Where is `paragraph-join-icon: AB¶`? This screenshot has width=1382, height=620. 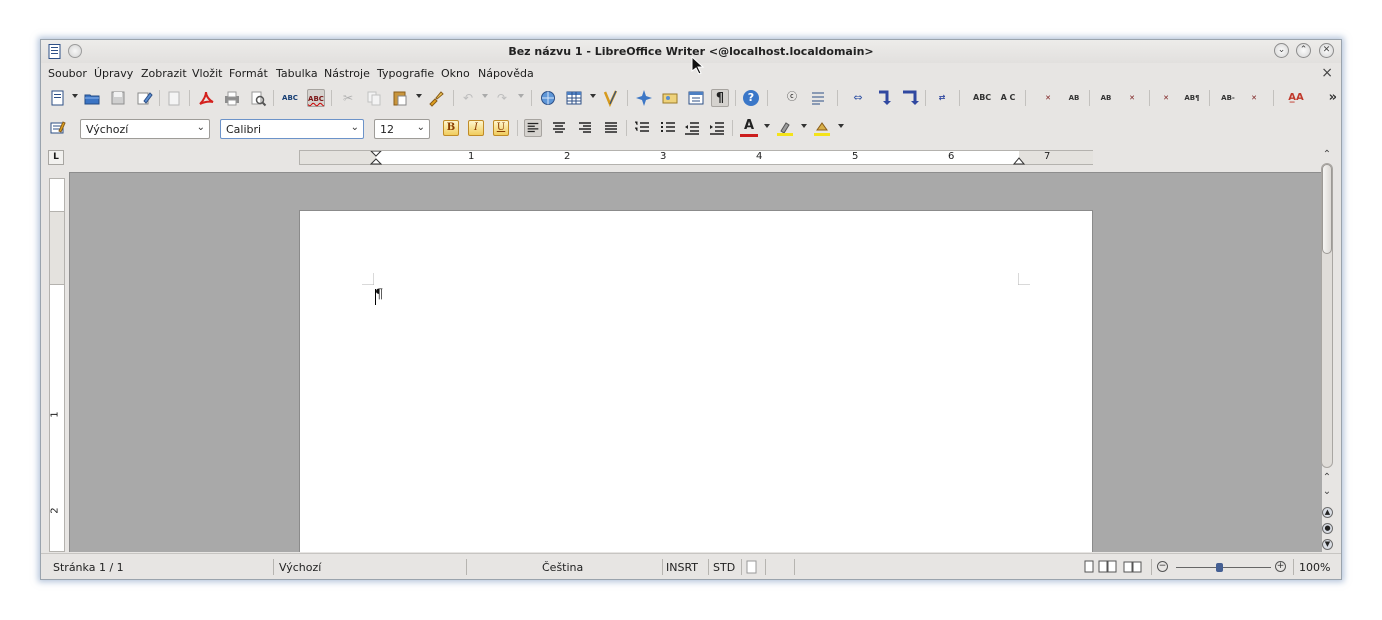
paragraph-join-icon: AB¶ is located at coordinates (1192, 98).